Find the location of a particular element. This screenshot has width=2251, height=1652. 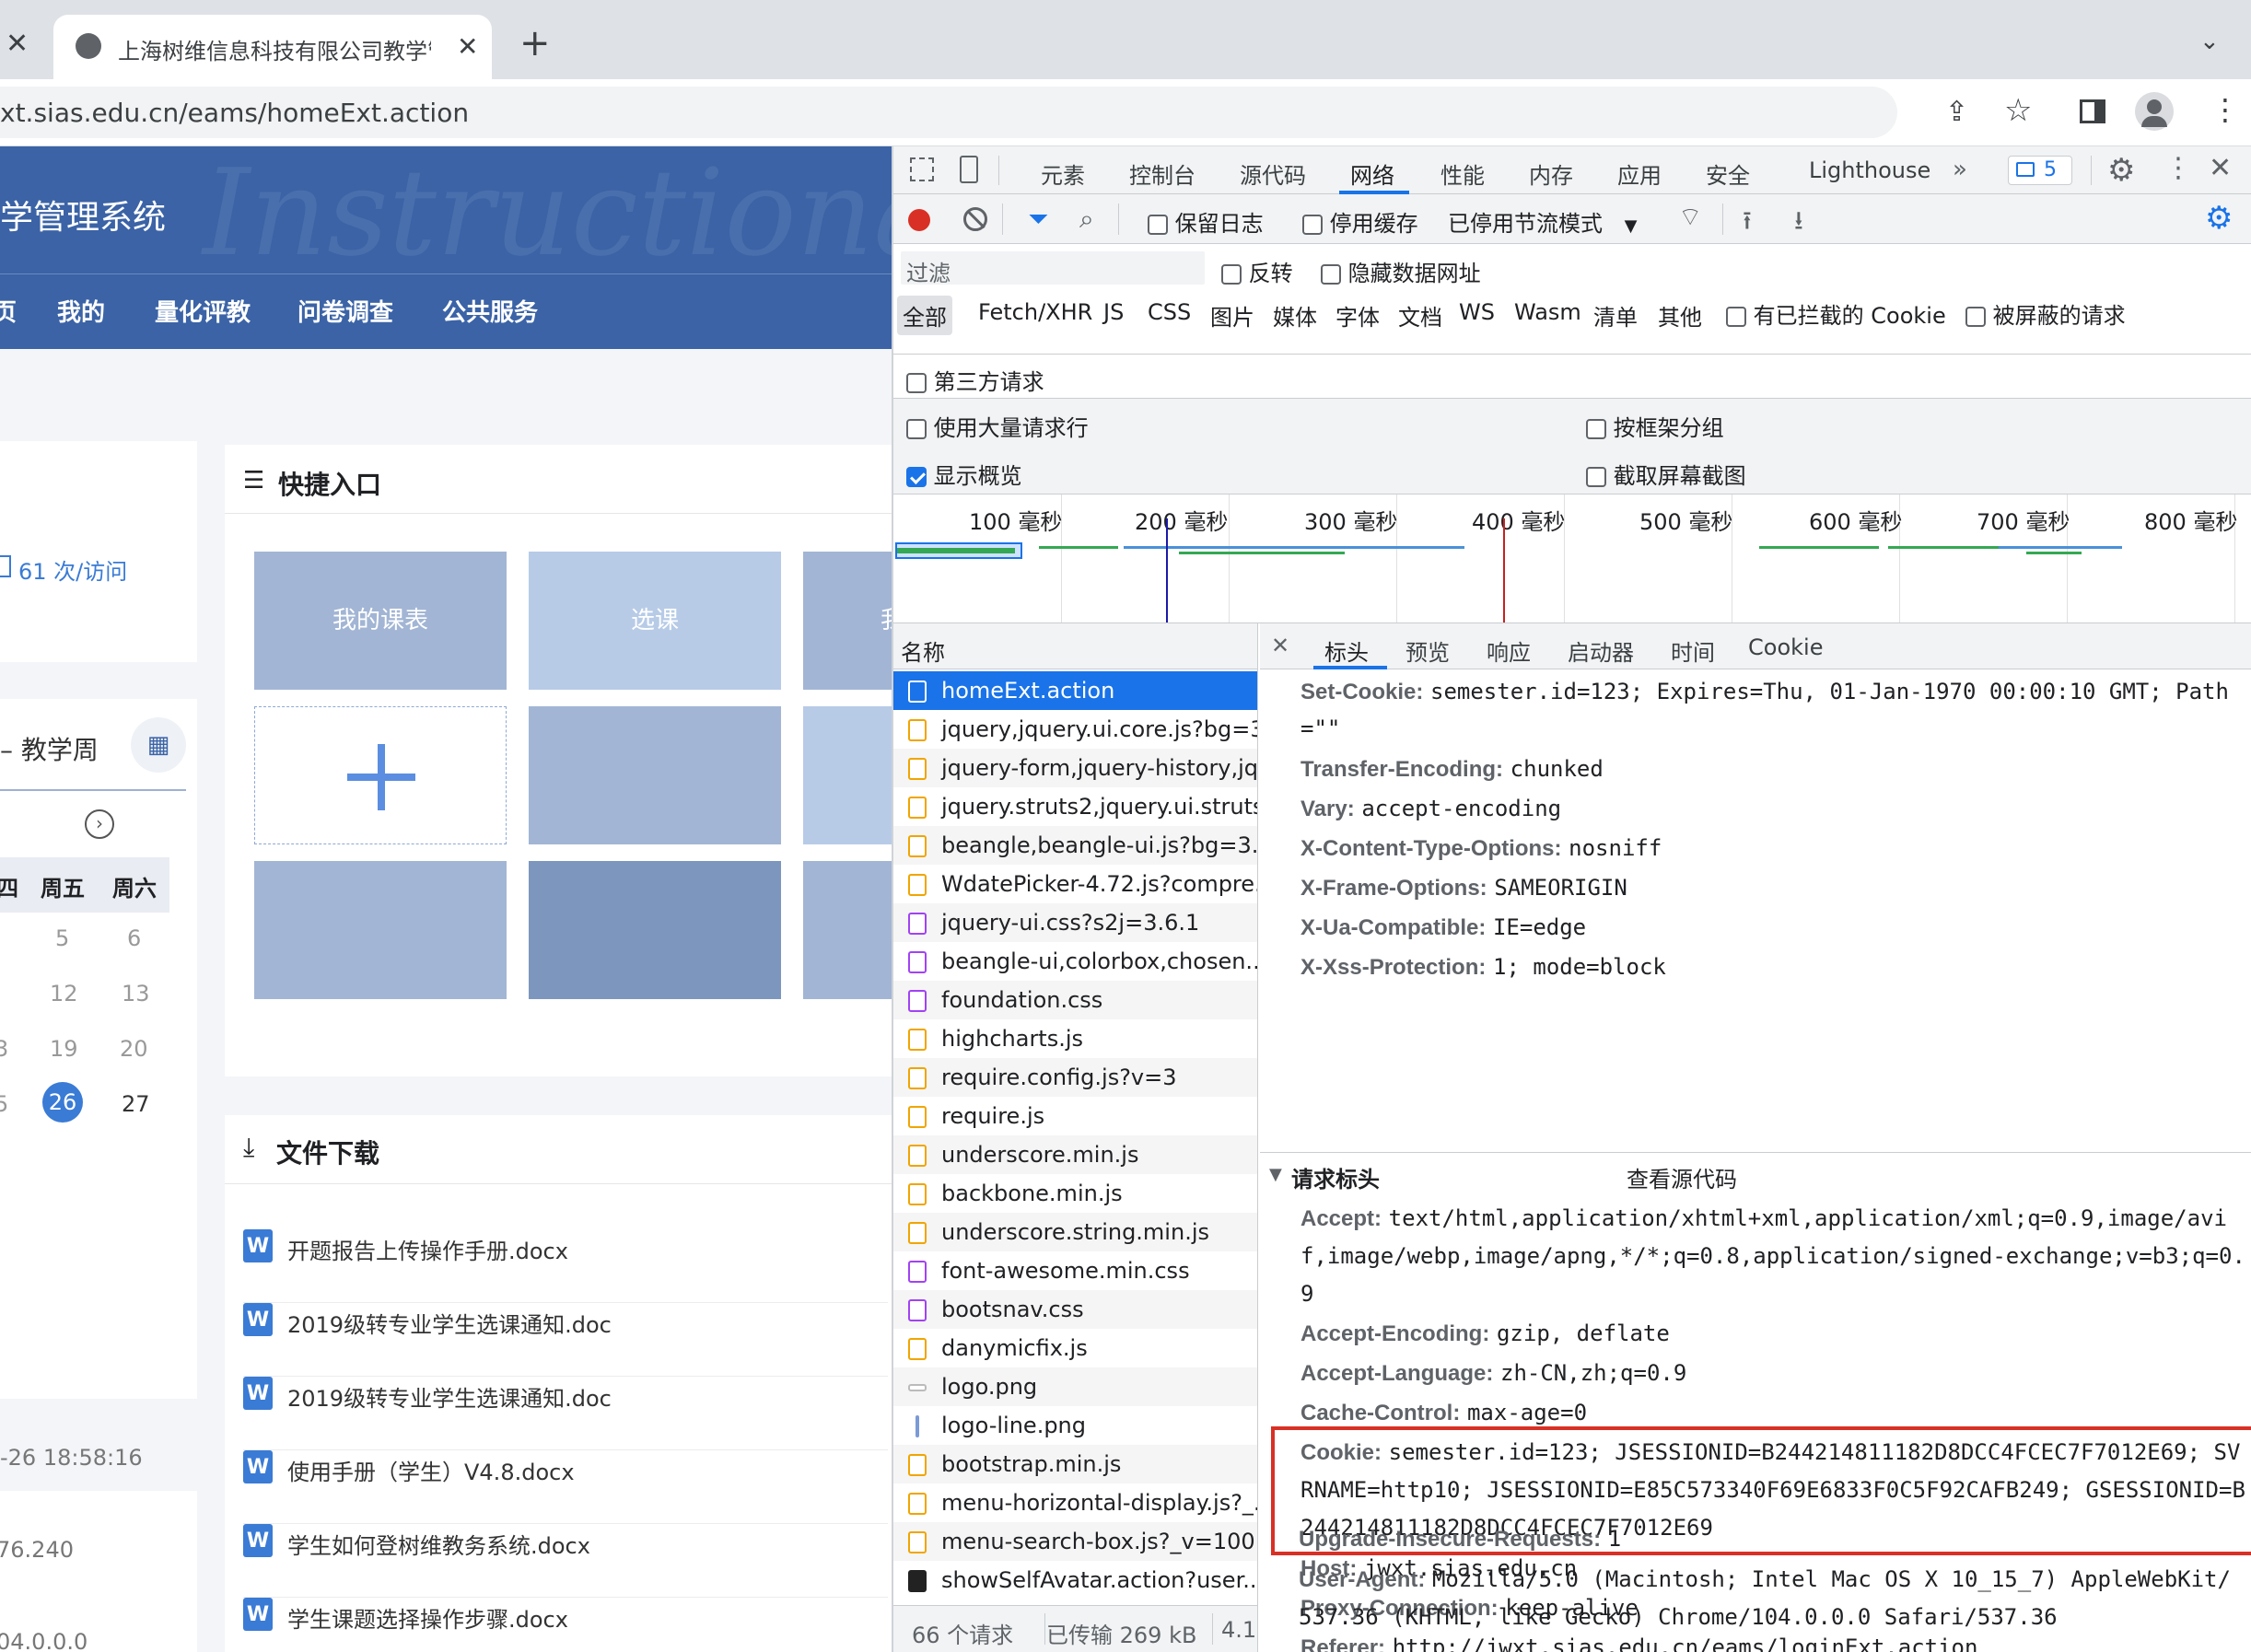

tile-my-schedule: 我的课表 is located at coordinates (380, 621).